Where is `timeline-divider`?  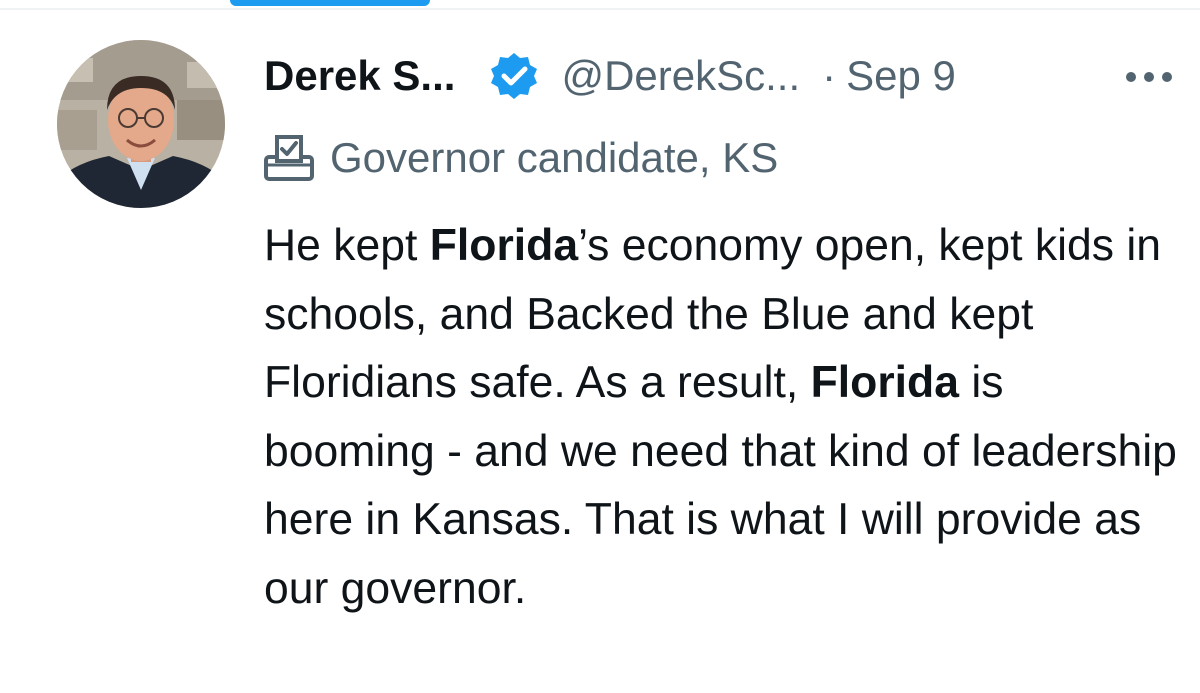
timeline-divider is located at coordinates (600, 9).